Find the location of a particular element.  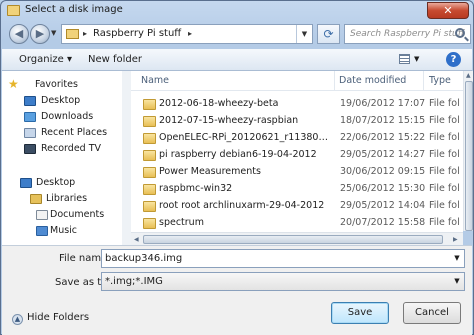

sidebar-item-label: Libraries is located at coordinates (67, 198).